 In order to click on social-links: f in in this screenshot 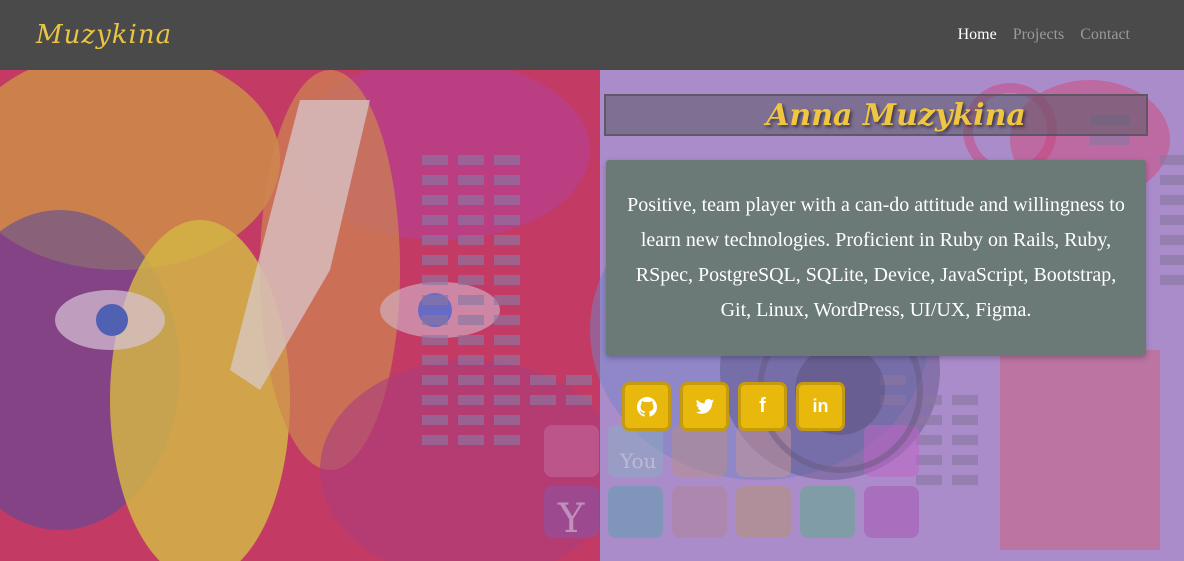, I will do `click(733, 406)`.